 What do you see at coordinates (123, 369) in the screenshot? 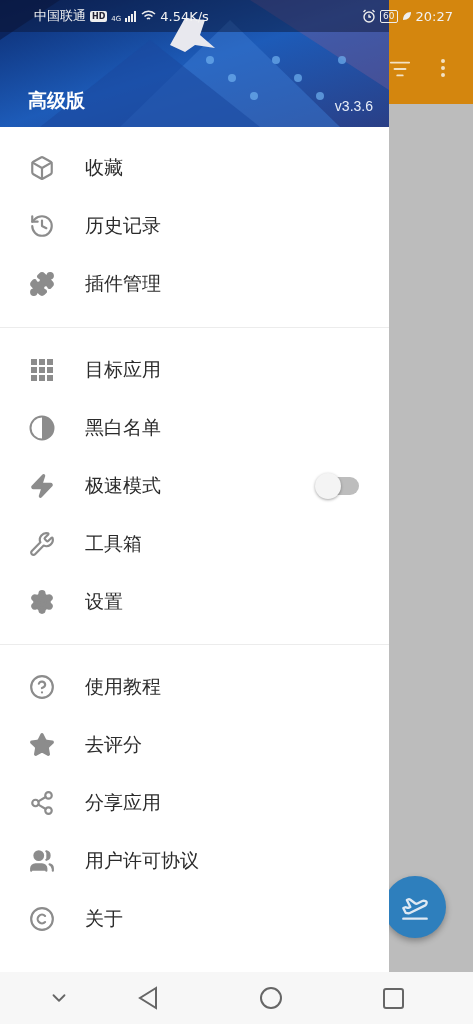
I see `menu-label: 目标应用` at bounding box center [123, 369].